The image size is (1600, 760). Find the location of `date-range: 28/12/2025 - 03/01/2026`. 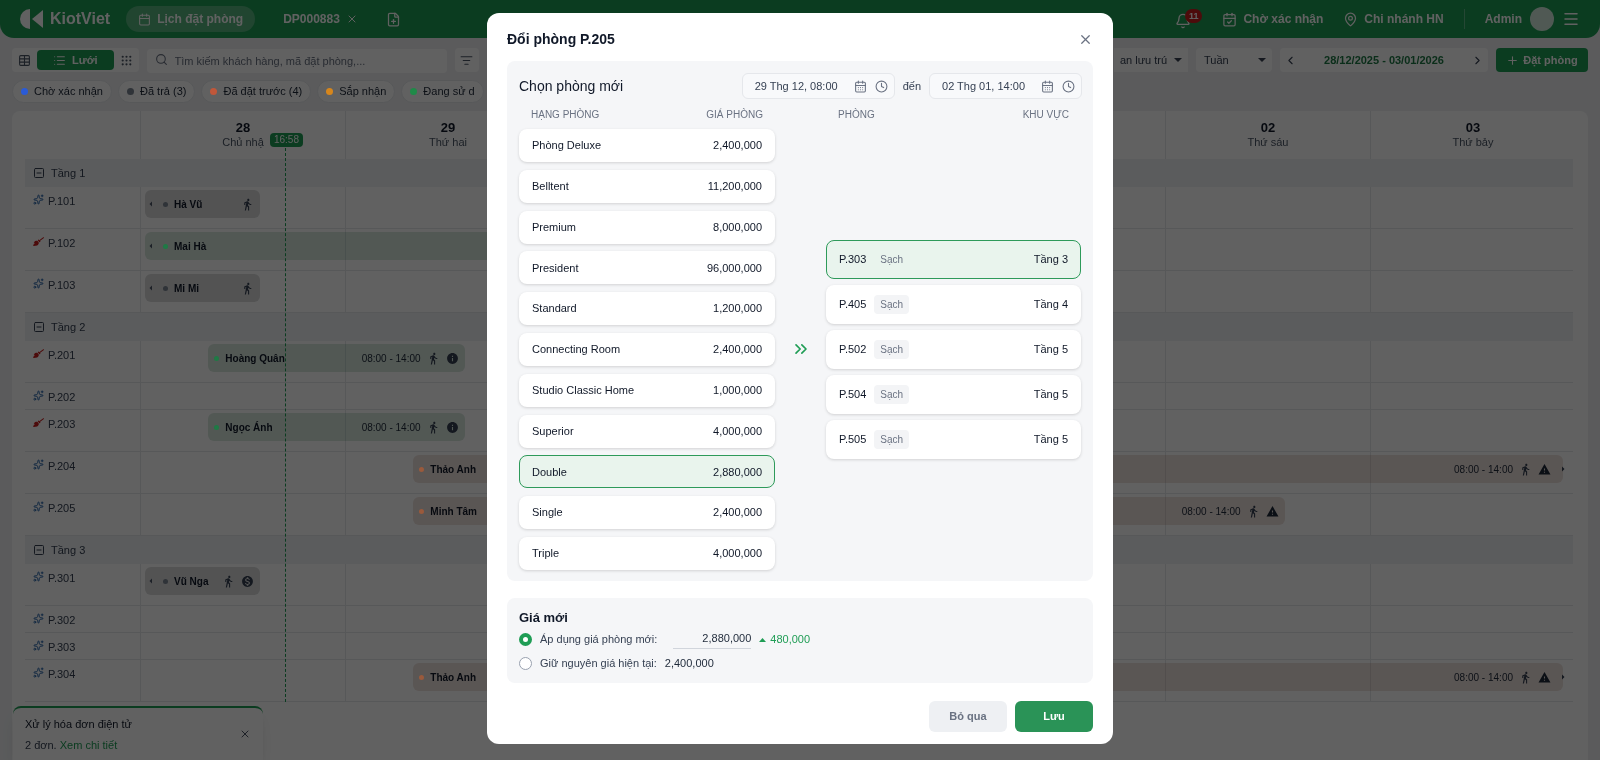

date-range: 28/12/2025 - 03/01/2026 is located at coordinates (1384, 60).